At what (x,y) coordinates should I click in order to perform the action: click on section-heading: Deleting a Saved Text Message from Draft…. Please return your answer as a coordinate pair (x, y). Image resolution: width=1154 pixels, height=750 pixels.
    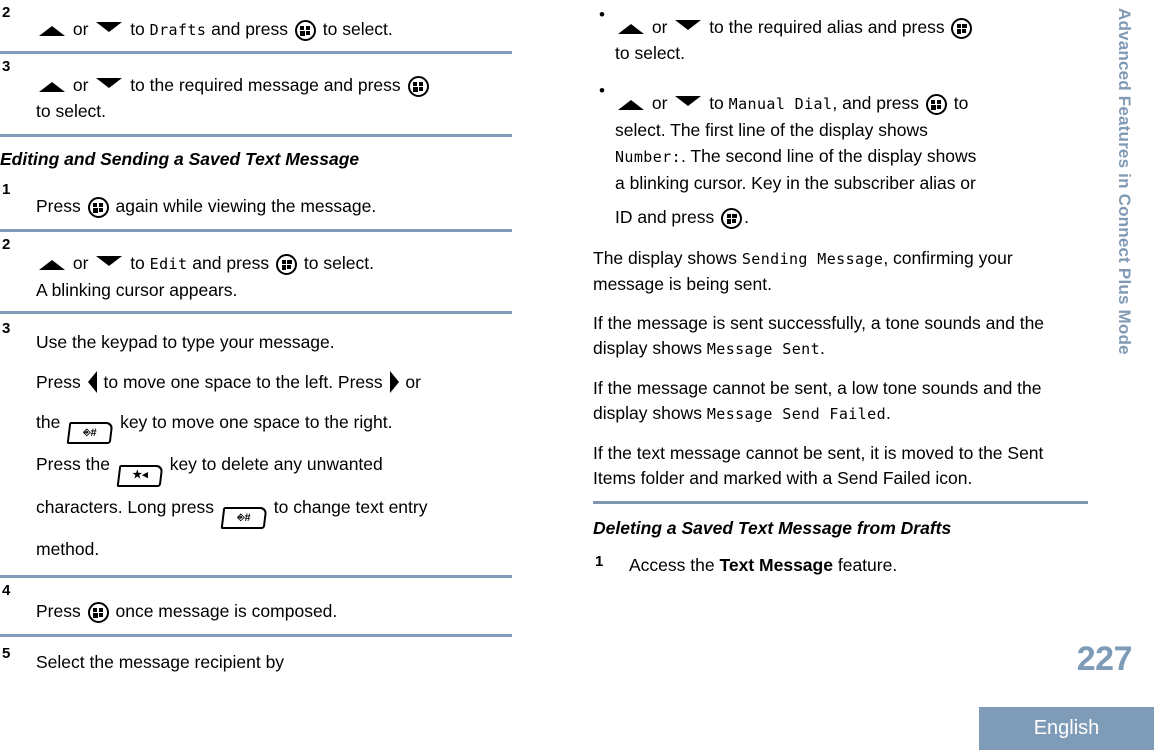
    Looking at the image, I should click on (772, 528).